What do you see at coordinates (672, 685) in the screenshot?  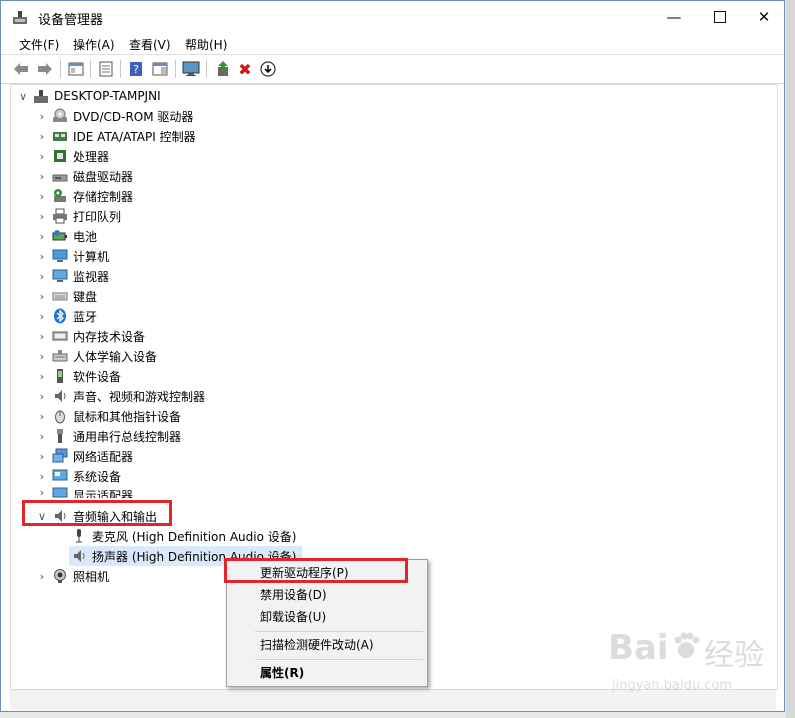 I see `watermark-url: jingyan.baidu.com` at bounding box center [672, 685].